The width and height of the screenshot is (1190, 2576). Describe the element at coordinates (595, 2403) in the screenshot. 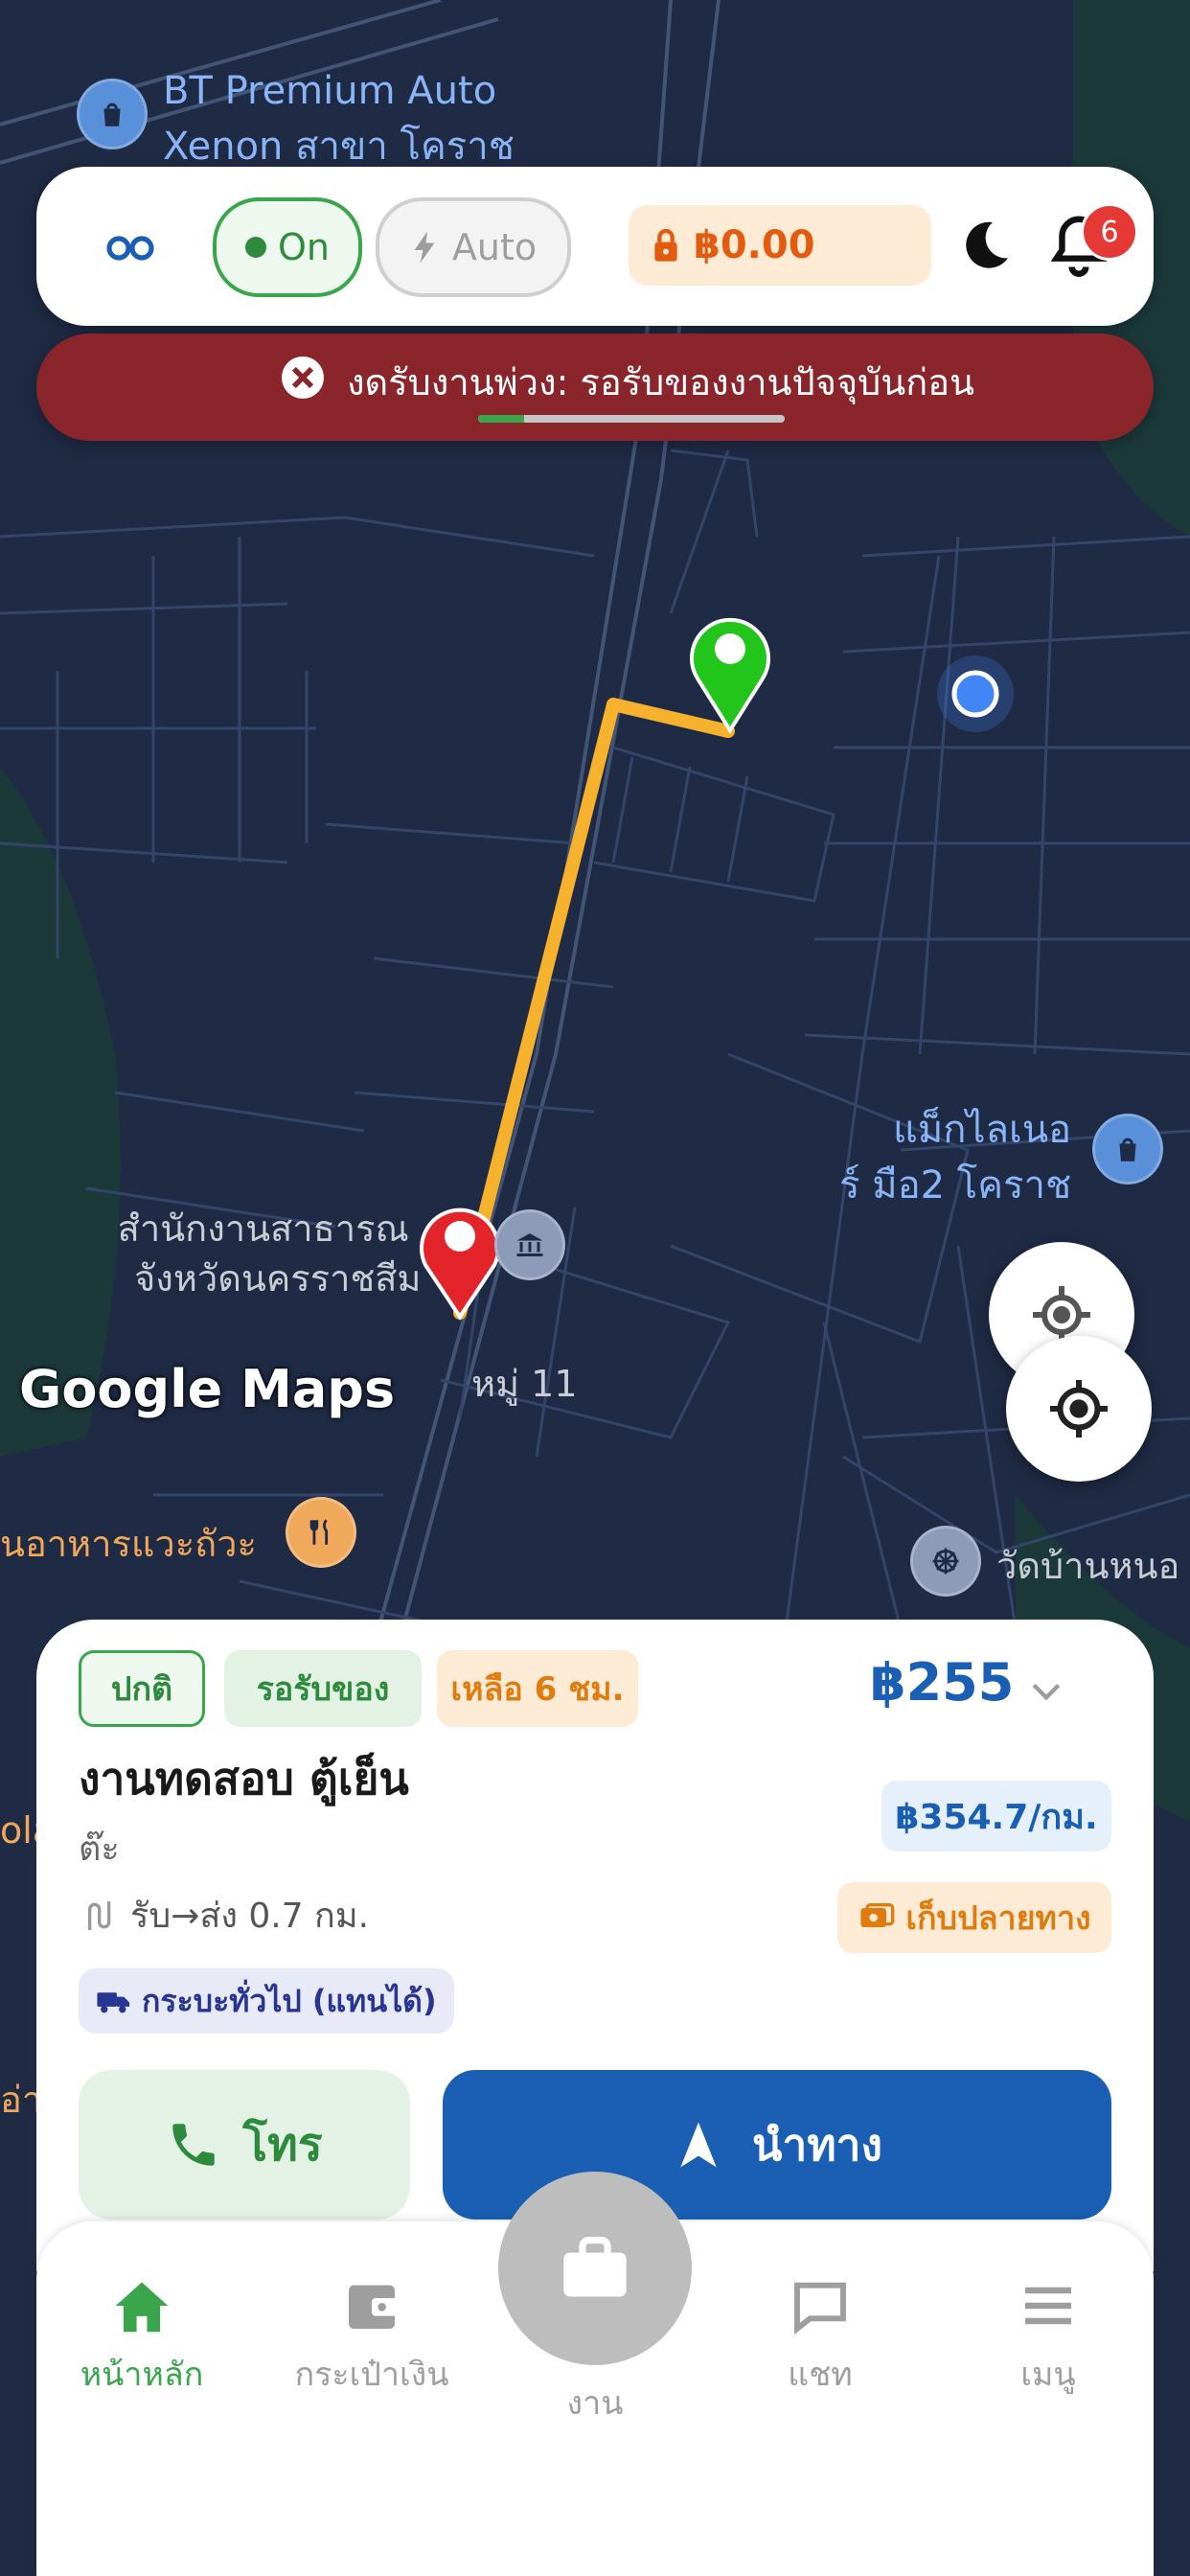

I see `nav-jobs-label: งาน` at that location.